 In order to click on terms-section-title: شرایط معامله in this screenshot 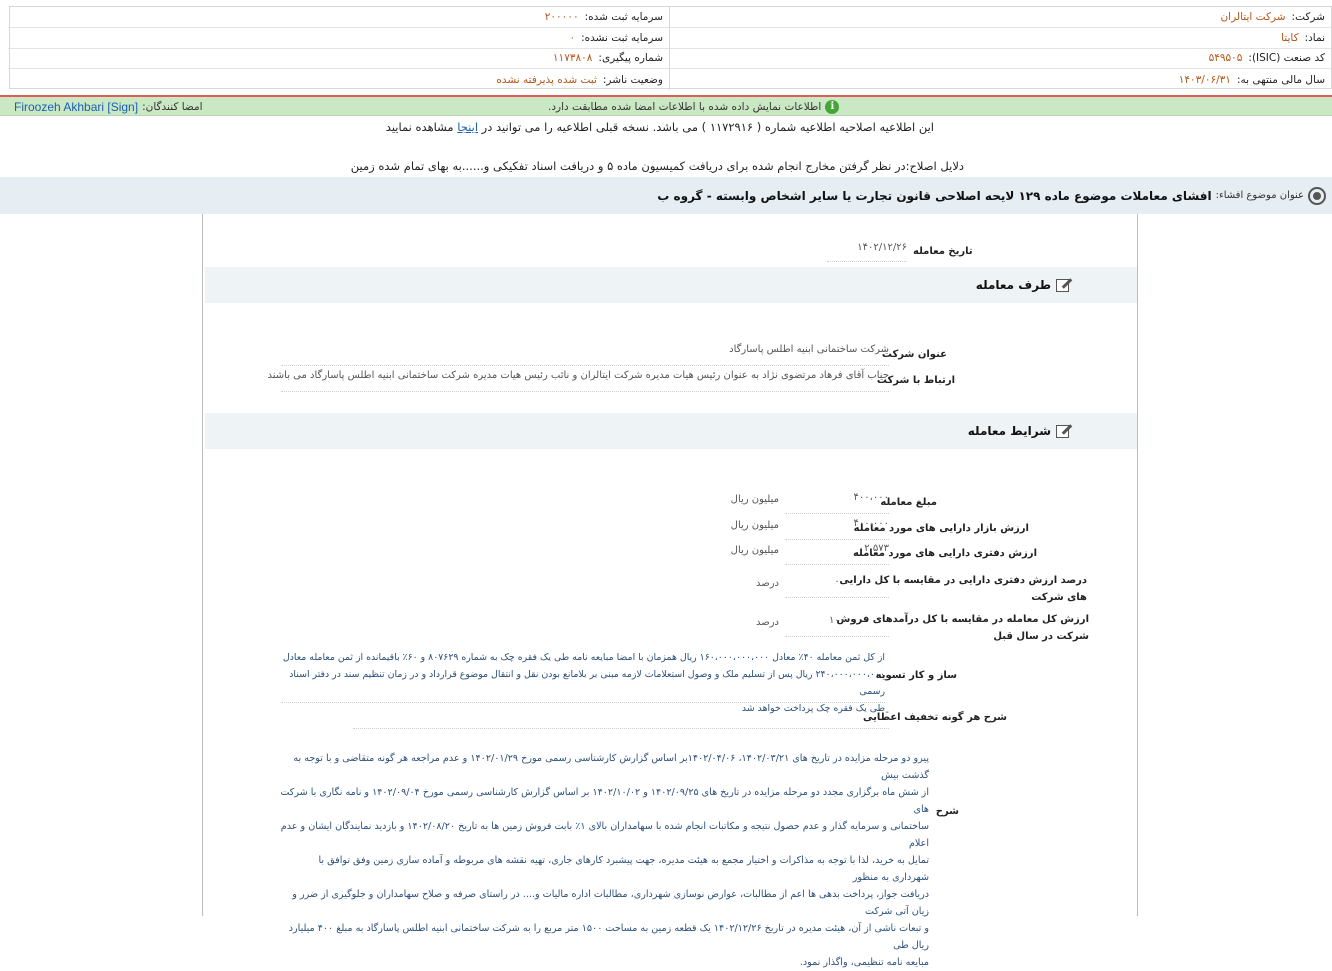, I will do `click(1009, 431)`.